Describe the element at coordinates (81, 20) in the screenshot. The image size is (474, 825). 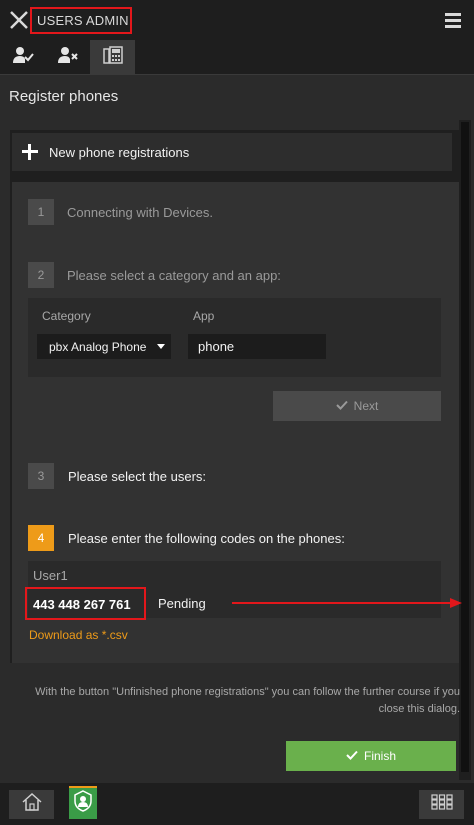
I see `app-title: USERS ADMIN` at that location.